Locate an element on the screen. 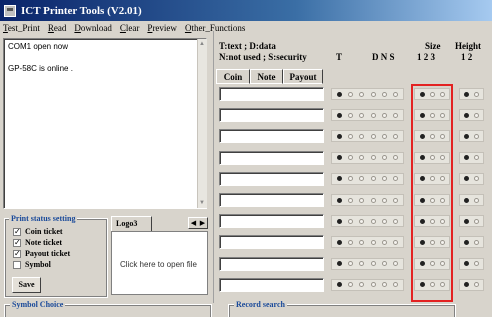 The height and width of the screenshot is (317, 492). save-button: Save is located at coordinates (26, 285).